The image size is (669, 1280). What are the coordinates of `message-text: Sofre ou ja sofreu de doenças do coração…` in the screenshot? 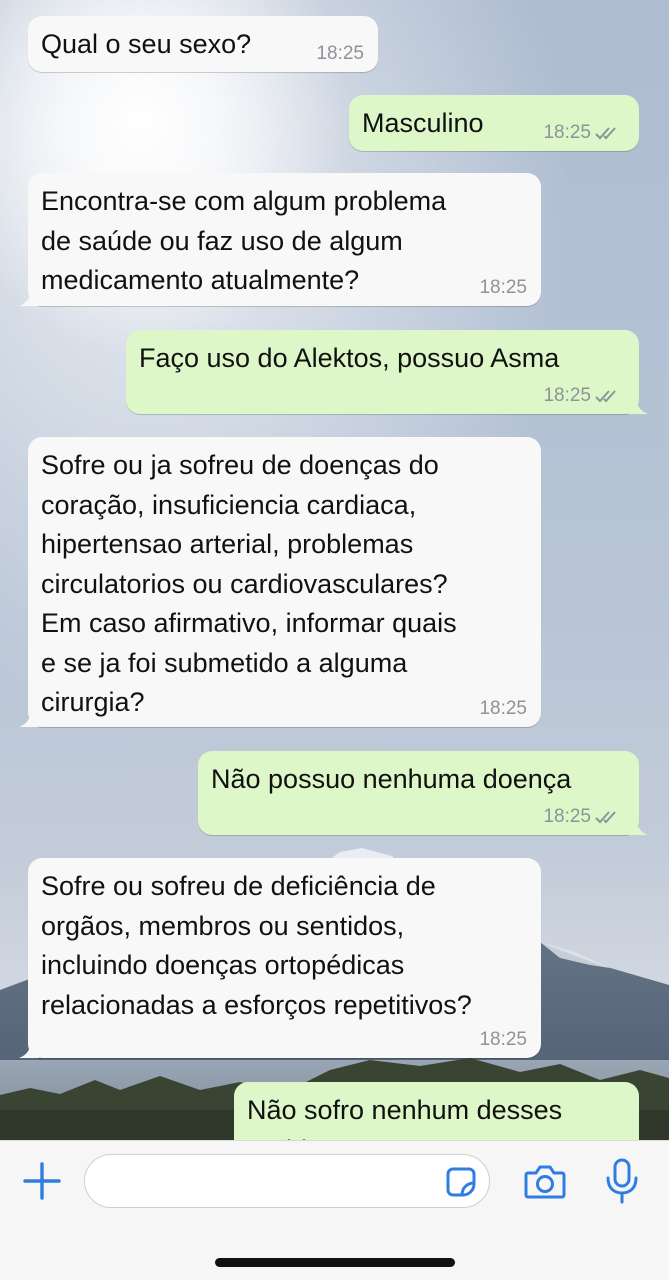 It's located at (249, 583).